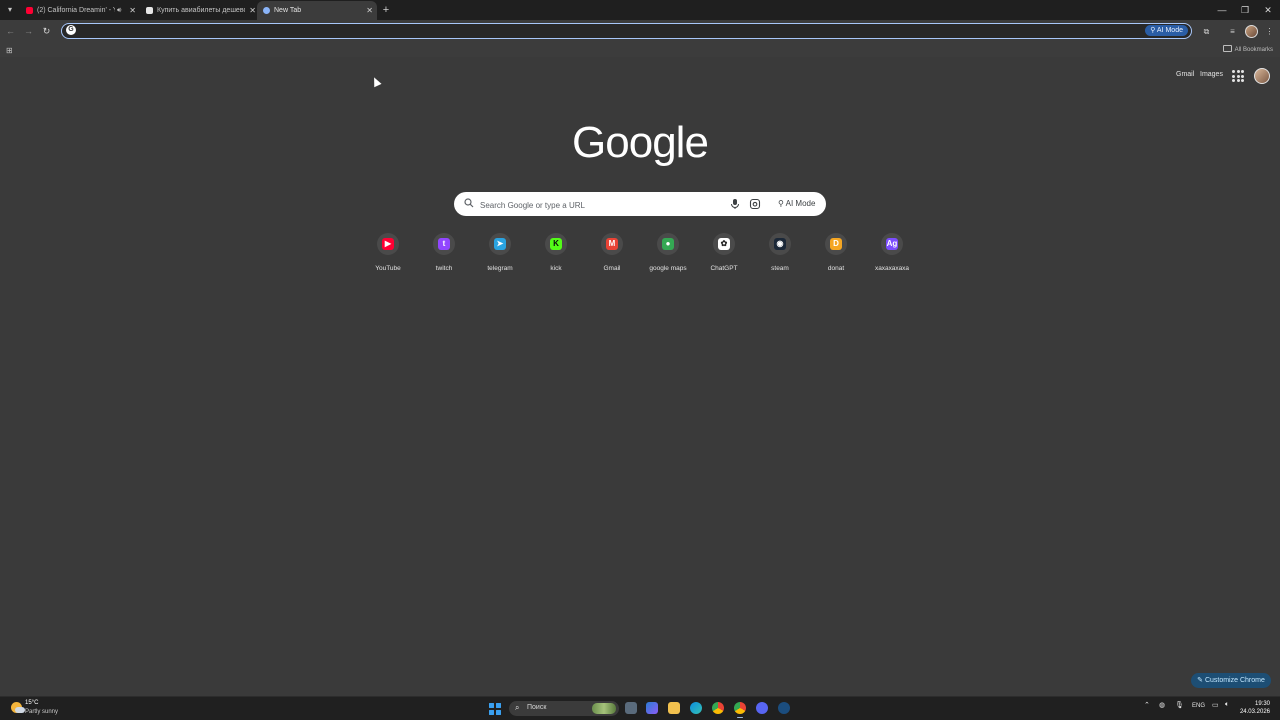 This screenshot has height=720, width=1280. I want to click on tab-title: (2) California Dreamin' - YouTube, so click(76, 10).